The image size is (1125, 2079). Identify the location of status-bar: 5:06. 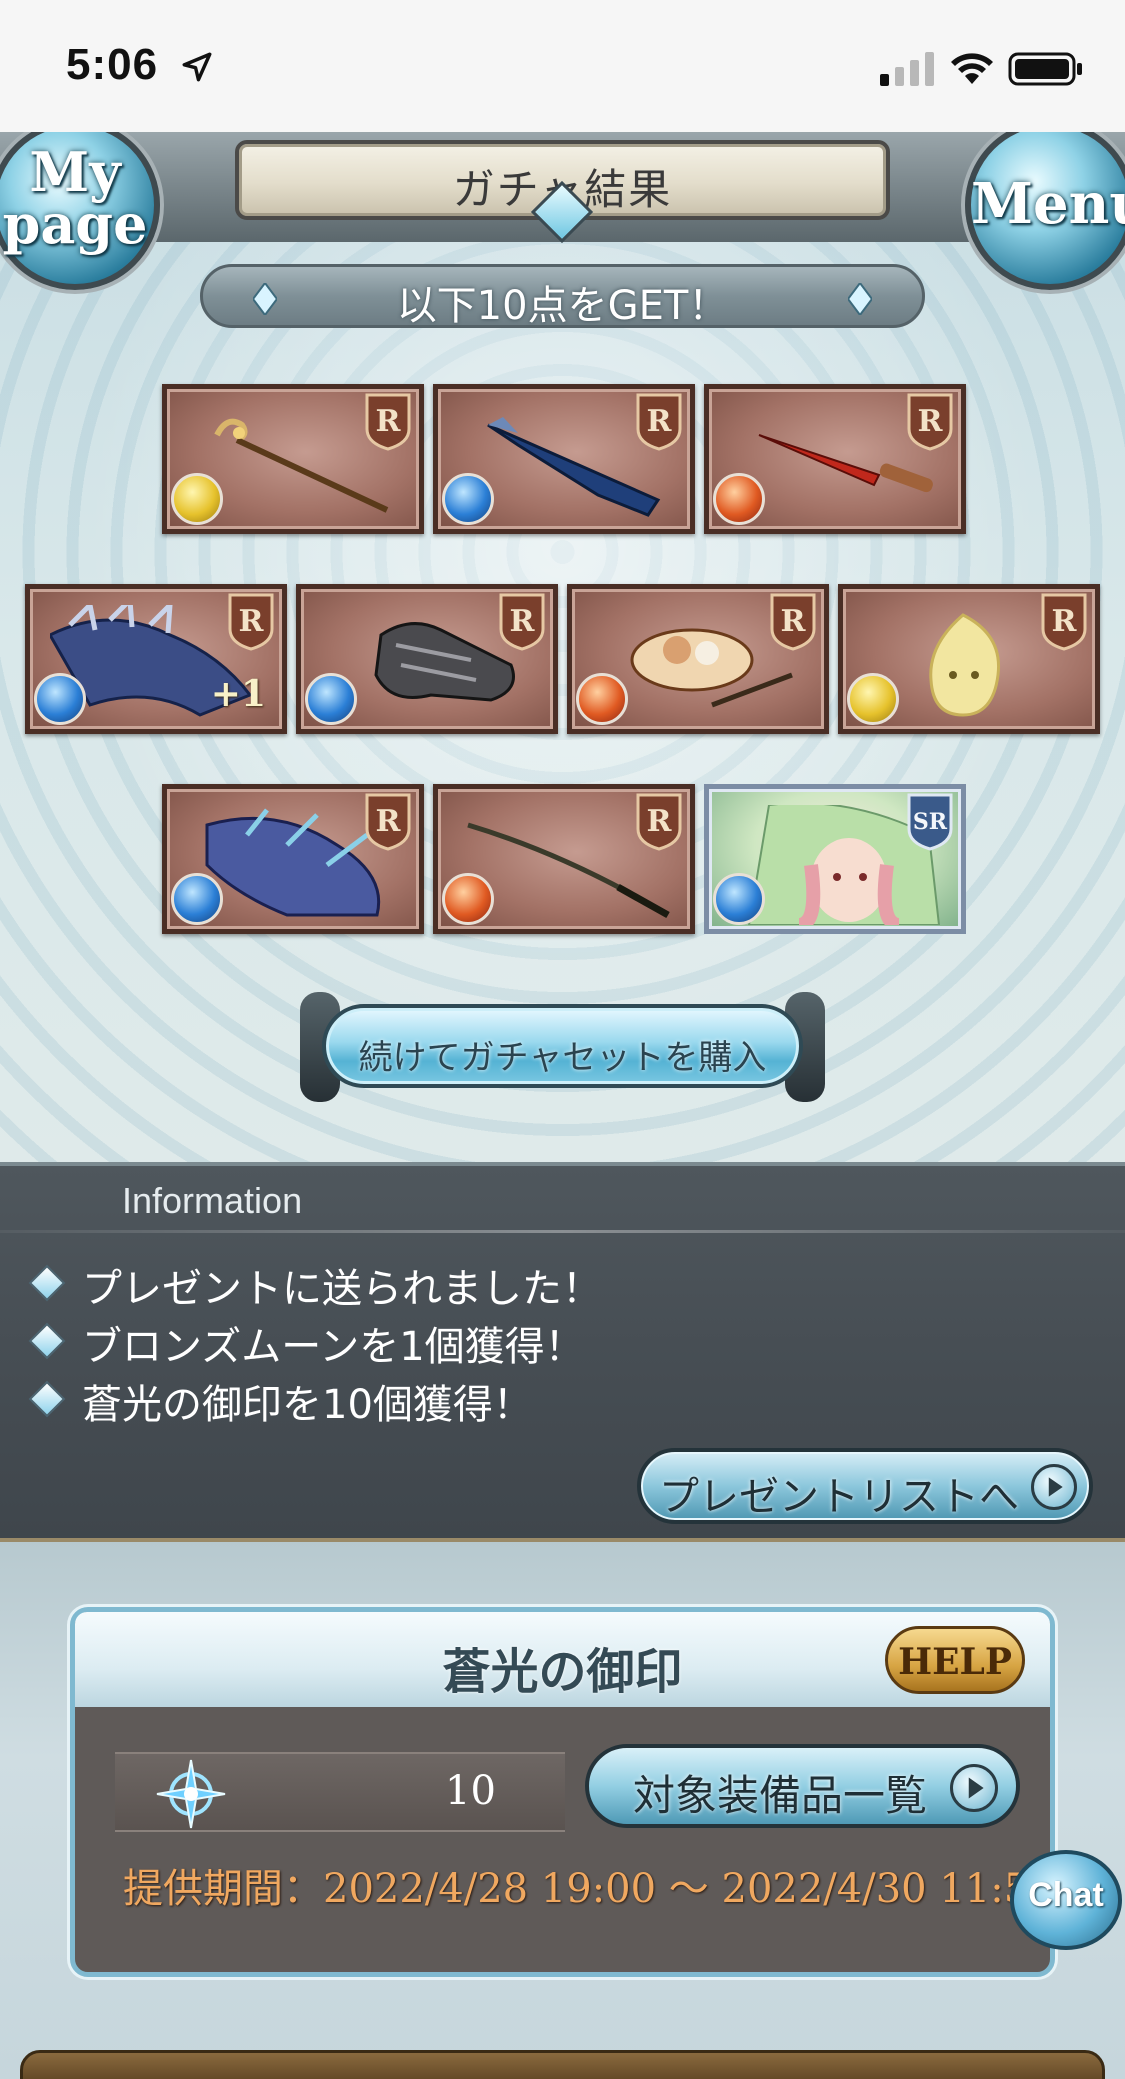
(562, 66).